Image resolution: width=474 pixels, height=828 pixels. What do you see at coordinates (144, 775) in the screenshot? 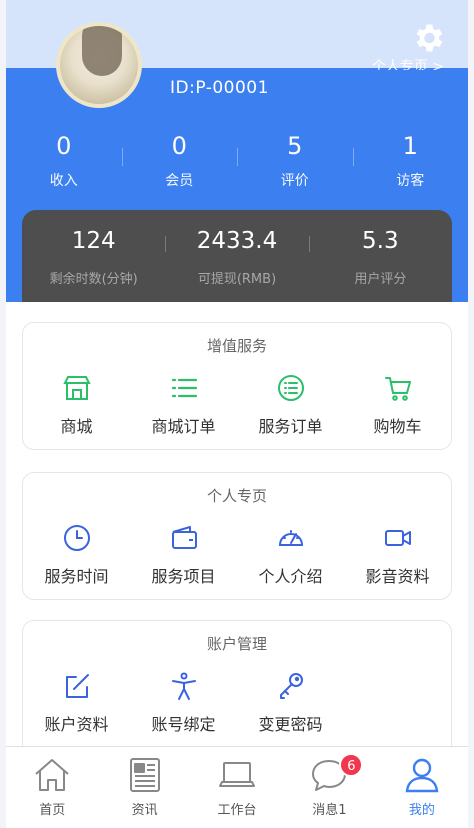
I see `news-icon` at bounding box center [144, 775].